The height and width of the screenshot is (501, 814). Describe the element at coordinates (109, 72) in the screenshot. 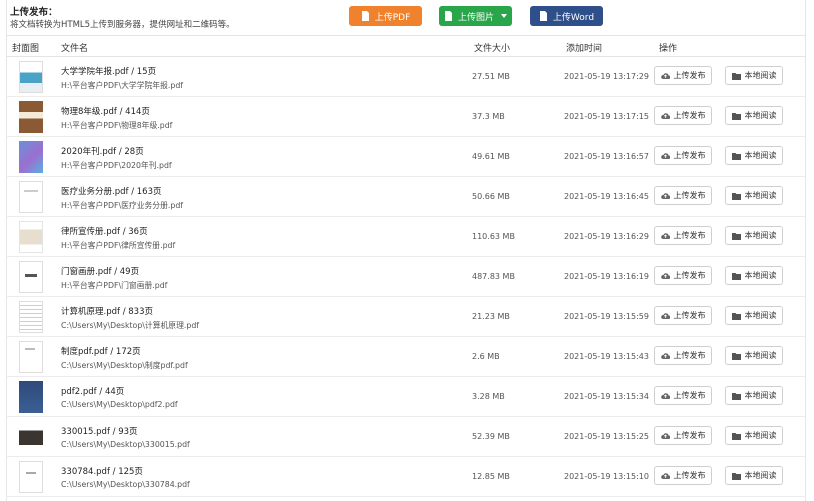

I see `file-name: 大学学院年报.pdf / 15页` at that location.